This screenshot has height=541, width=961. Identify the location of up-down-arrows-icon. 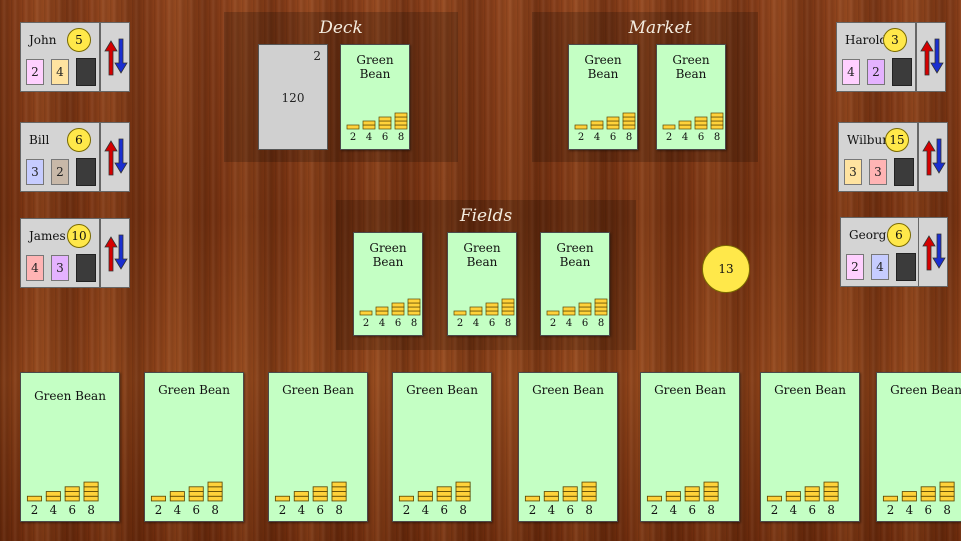
(116, 157).